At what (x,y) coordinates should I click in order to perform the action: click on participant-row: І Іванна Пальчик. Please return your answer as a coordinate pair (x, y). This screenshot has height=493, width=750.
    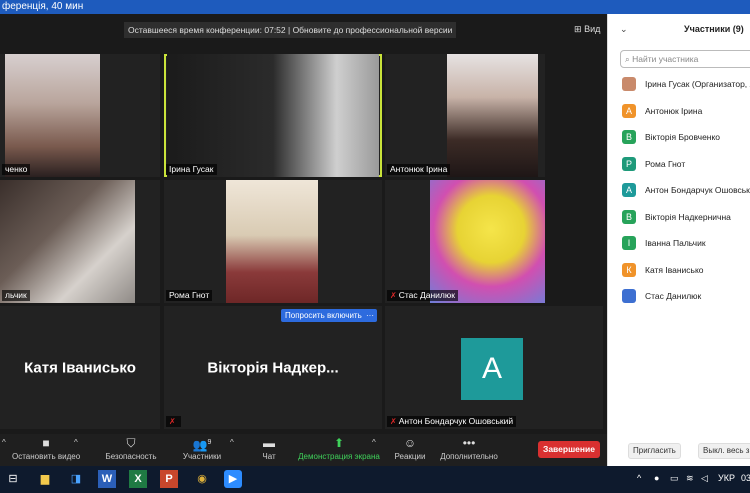
    Looking at the image, I should click on (685, 246).